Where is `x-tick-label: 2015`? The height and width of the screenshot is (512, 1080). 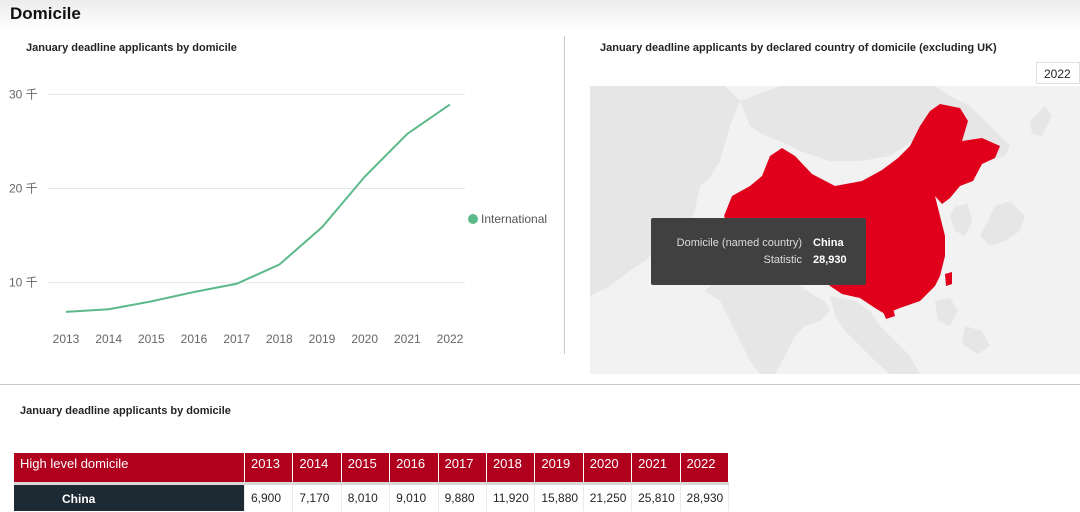
x-tick-label: 2015 is located at coordinates (151, 339).